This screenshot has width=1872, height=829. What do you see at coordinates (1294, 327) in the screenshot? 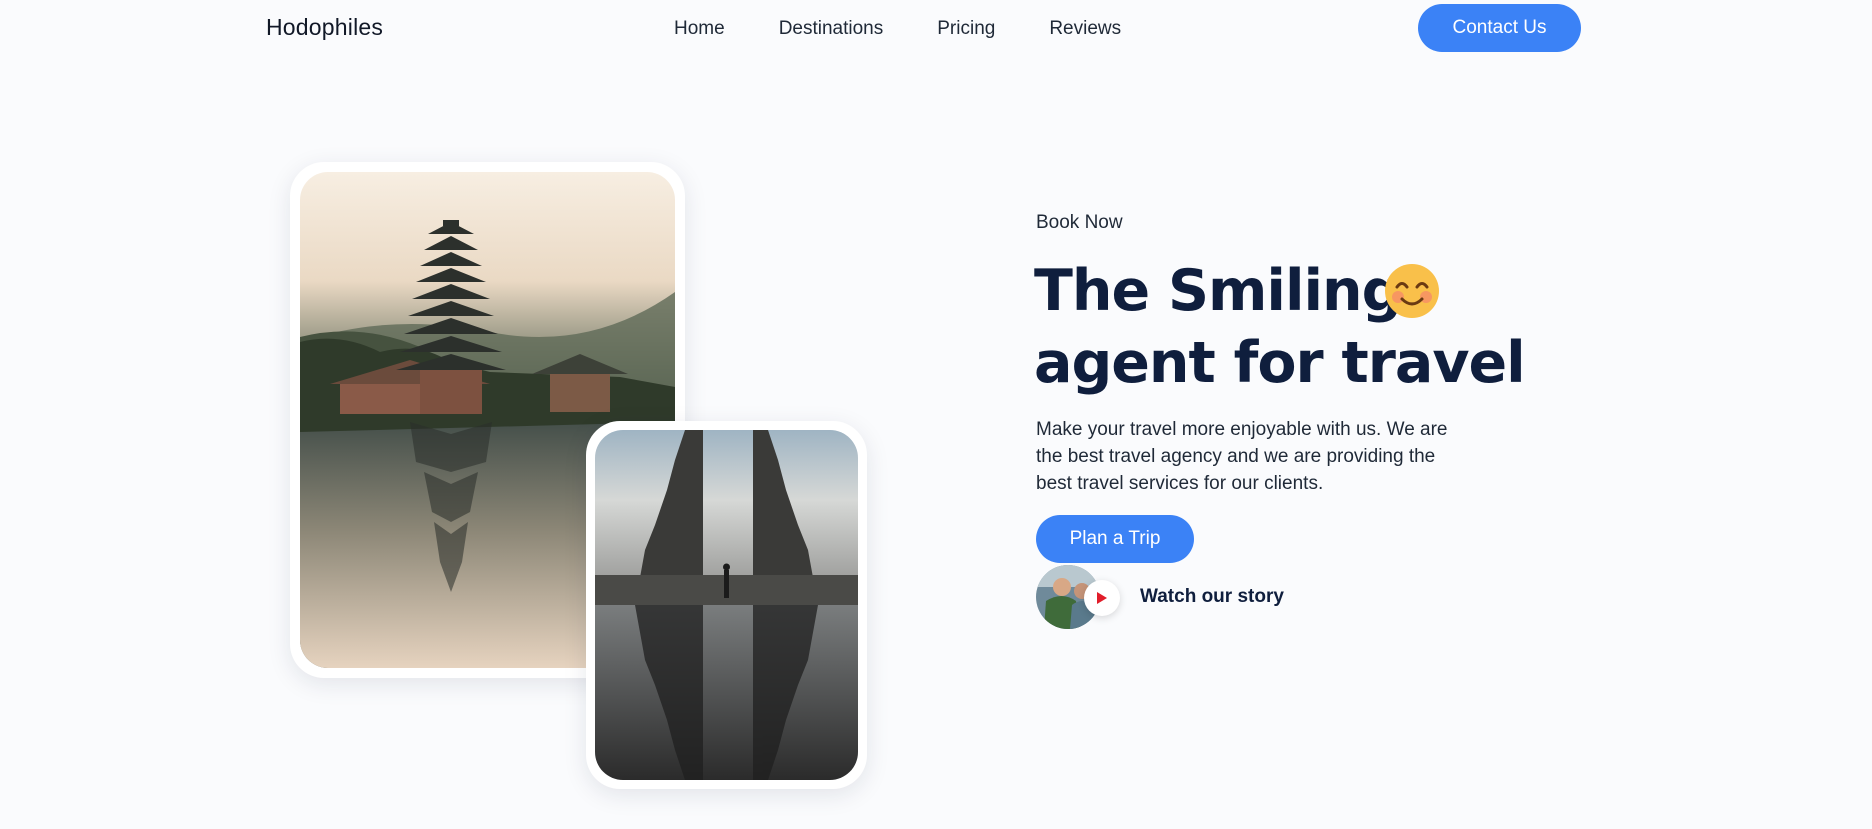
I see `hero-title: The Smiling agent for travel` at bounding box center [1294, 327].